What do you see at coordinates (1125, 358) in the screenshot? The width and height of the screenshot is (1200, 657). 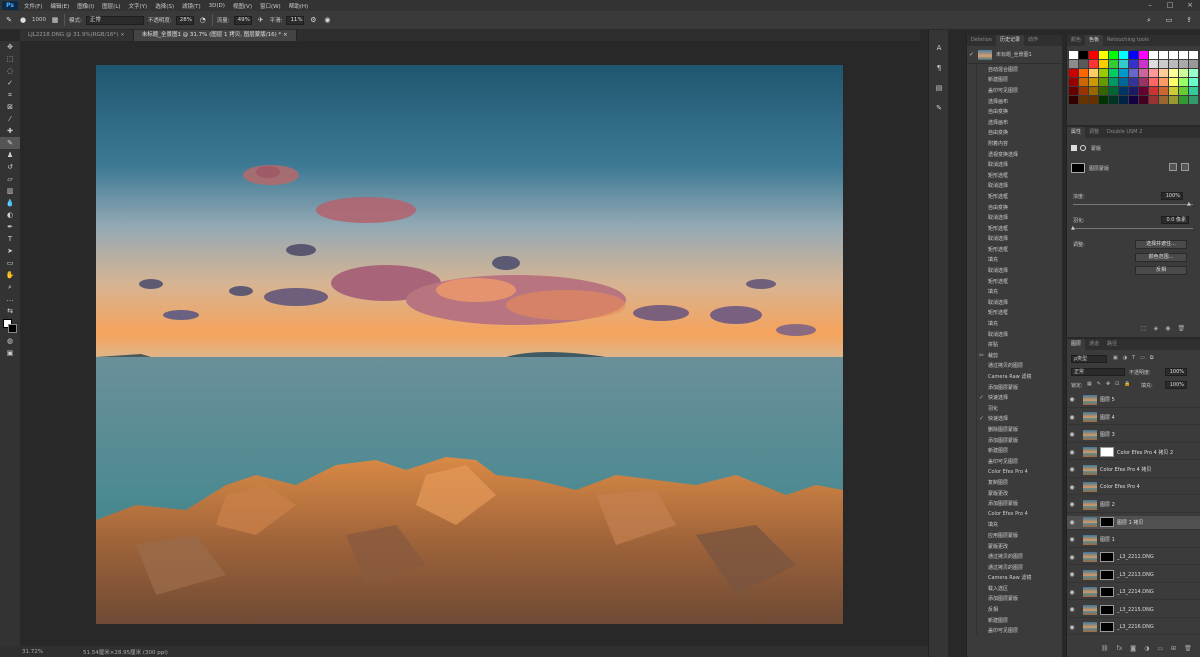 I see `filter-adjust-icon: ◑` at bounding box center [1125, 358].